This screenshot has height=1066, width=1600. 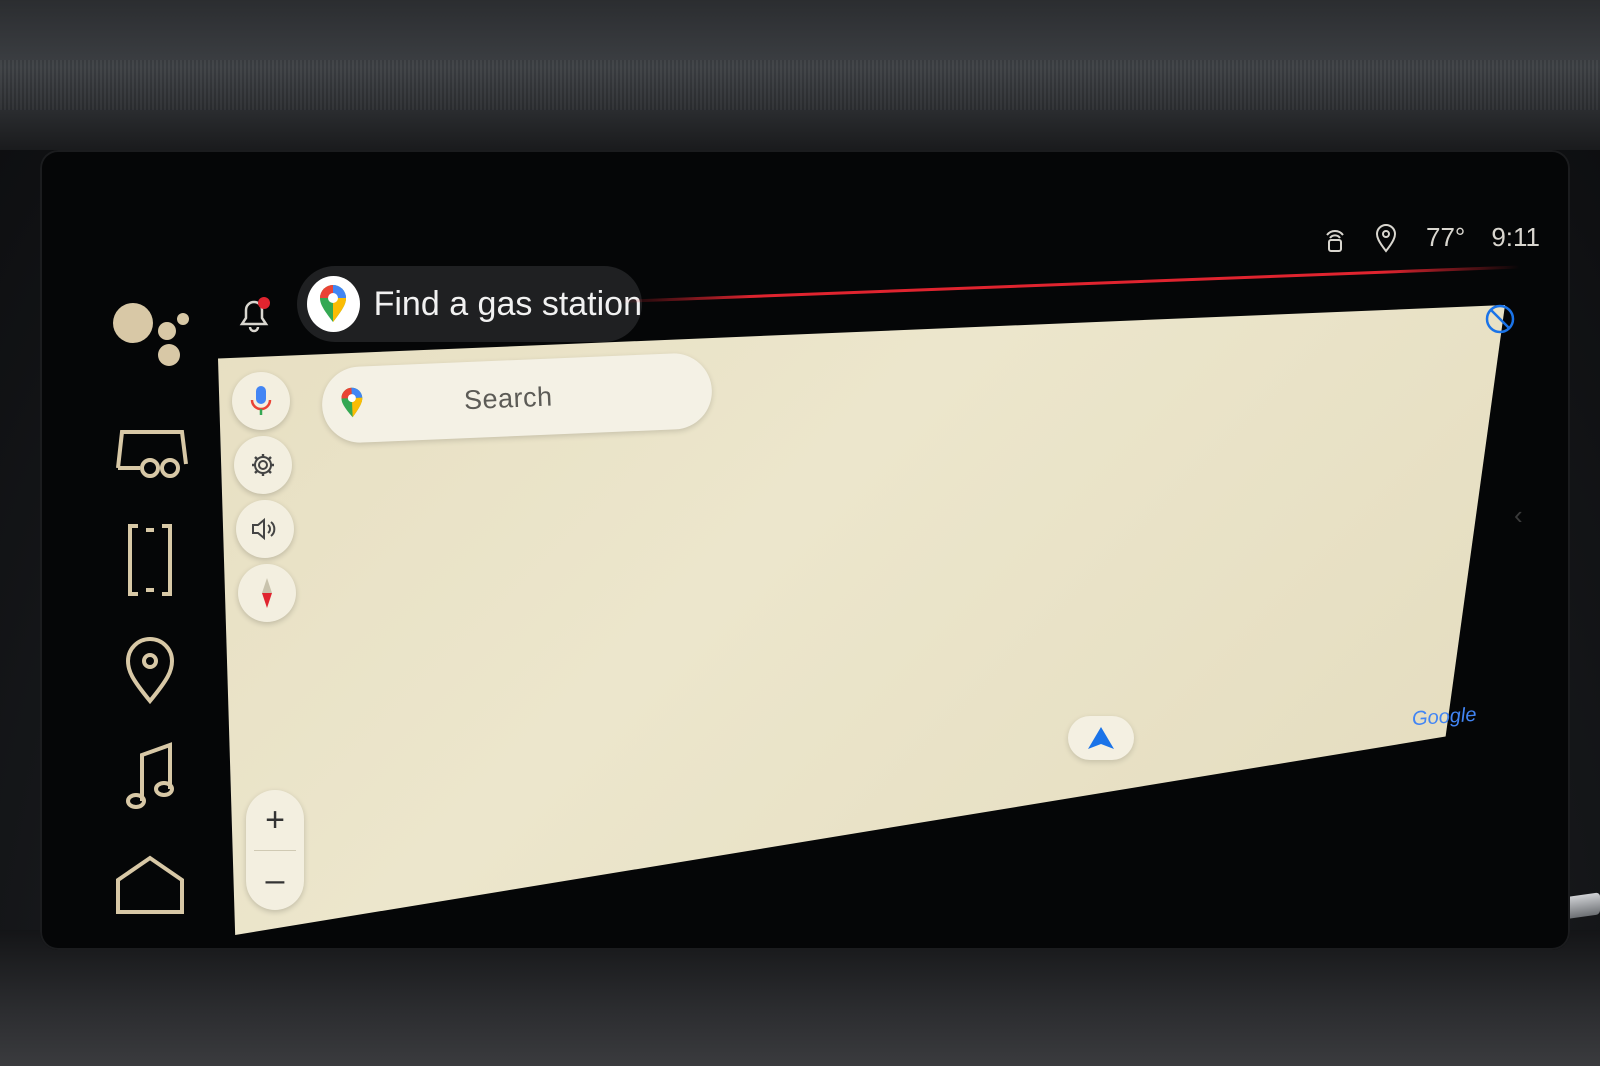 I want to click on app-rail, so click(x=150, y=615).